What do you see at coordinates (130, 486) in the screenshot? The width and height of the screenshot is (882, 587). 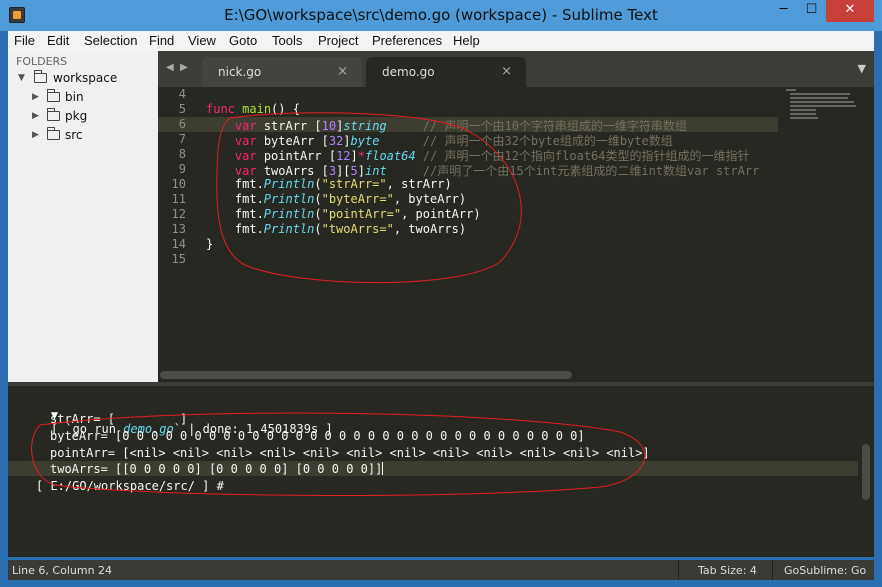 I see `shell-prompt: [ E:/GO/workspace/src/ ] #` at bounding box center [130, 486].